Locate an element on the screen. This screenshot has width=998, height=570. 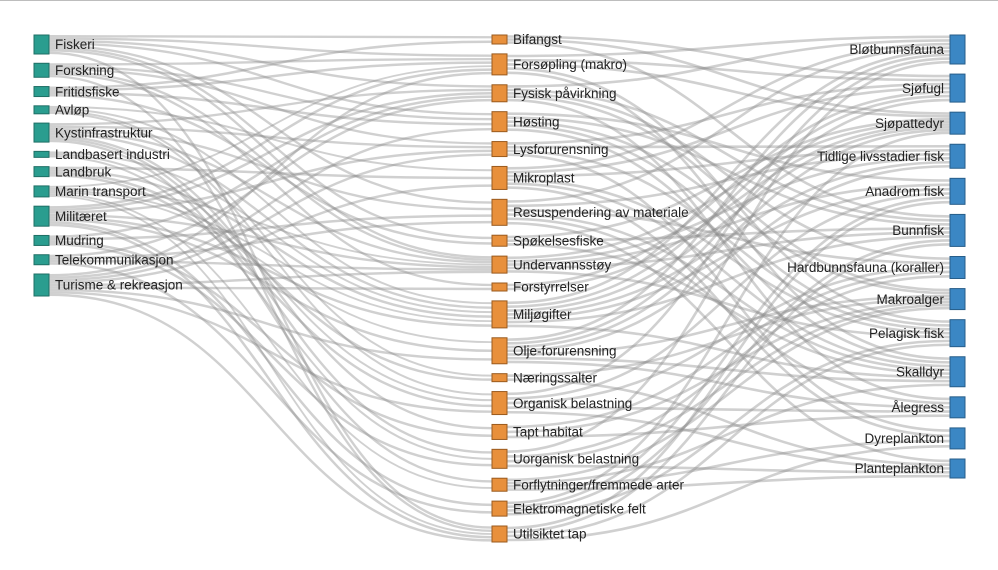
node-rect-bifangst is located at coordinates (499, 39).